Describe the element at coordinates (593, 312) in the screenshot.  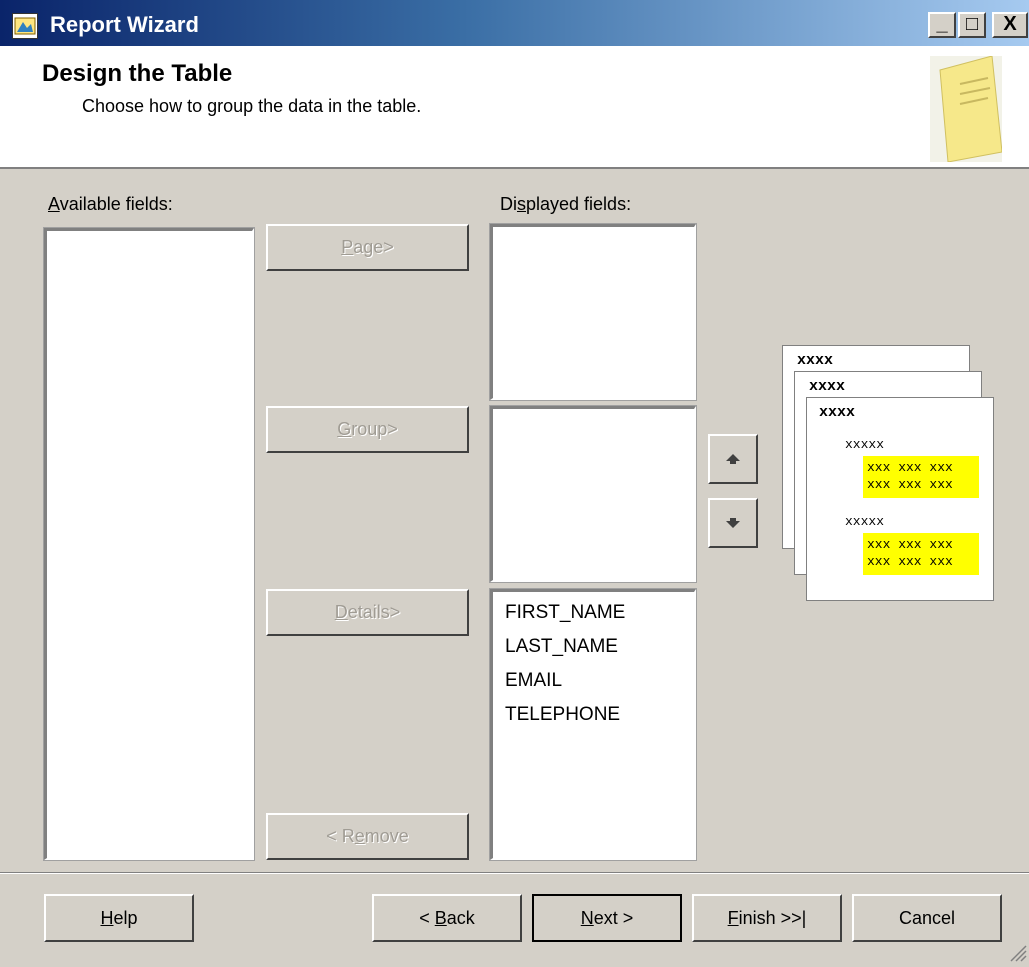
I see `page-fields-list` at that location.